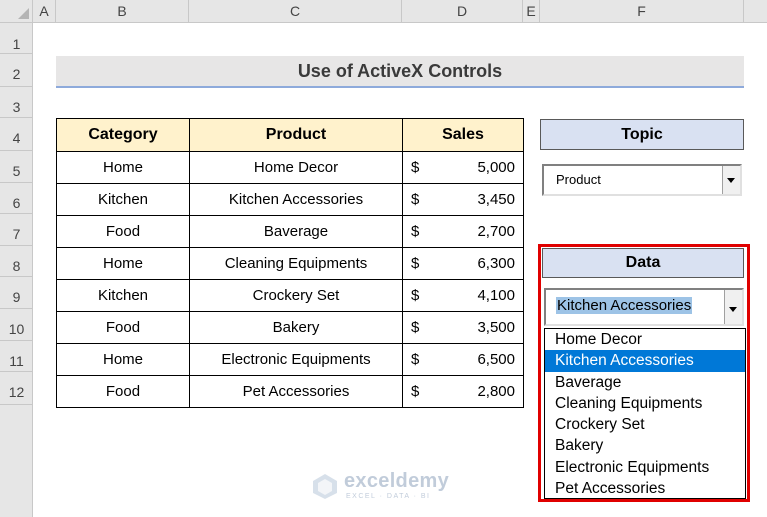 The width and height of the screenshot is (767, 517). Describe the element at coordinates (463, 263) in the screenshot. I see `cell-sales: $6,300` at that location.